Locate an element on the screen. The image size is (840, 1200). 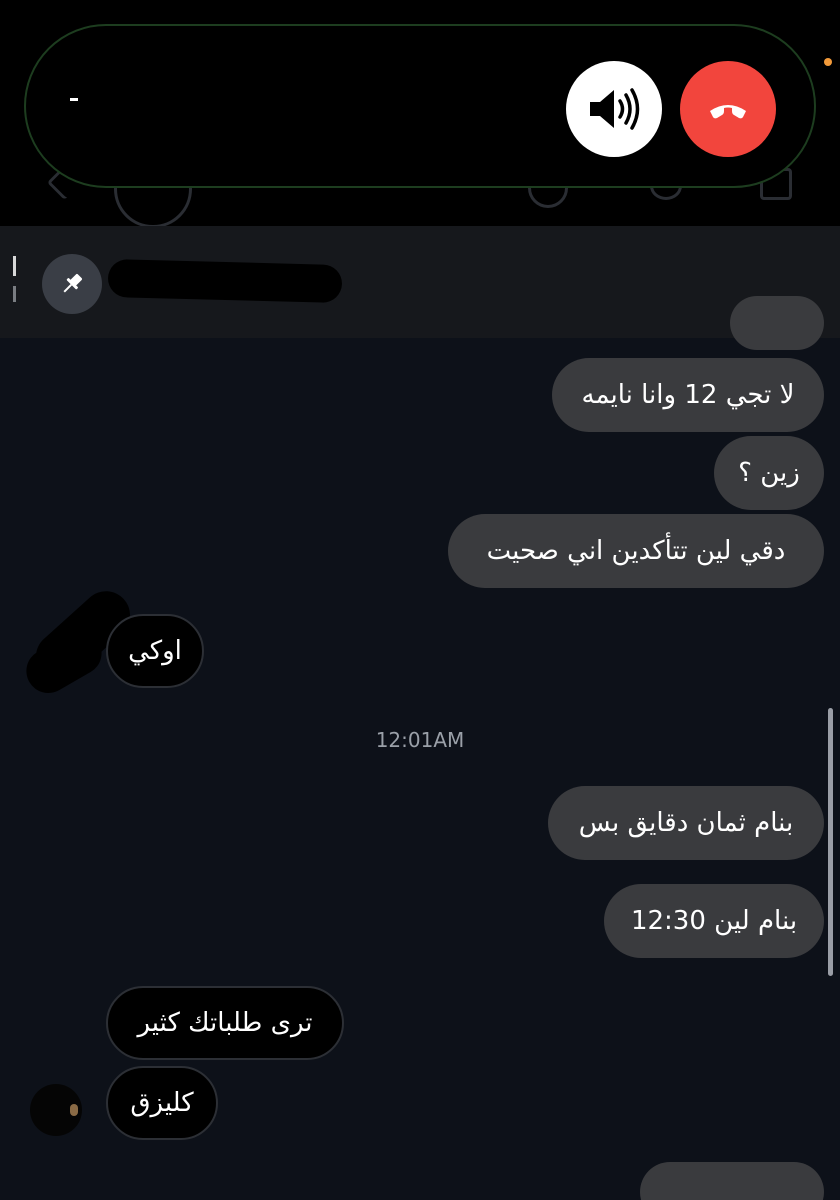
message-bubble: بنام ثمان دقايق بس is located at coordinates (686, 823).